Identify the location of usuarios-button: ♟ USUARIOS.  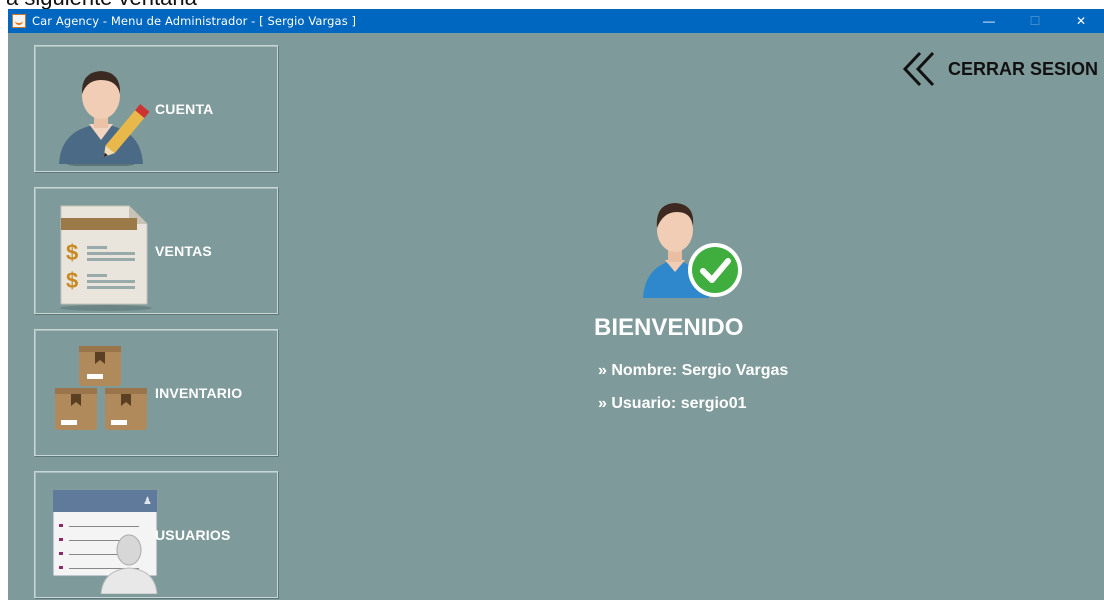
(156, 534).